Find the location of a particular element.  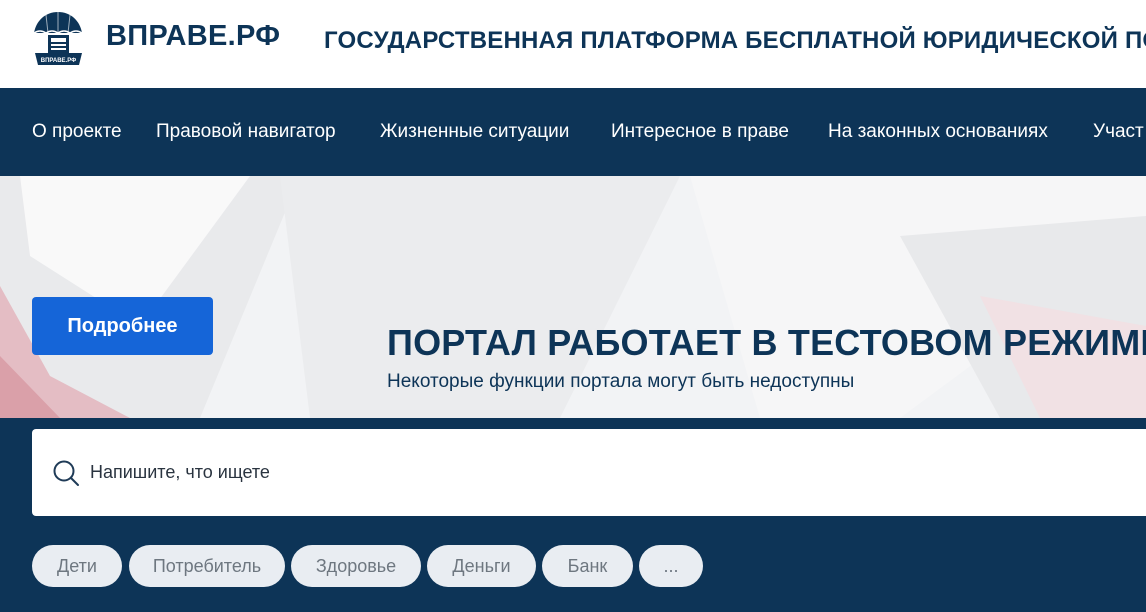

more-button: Подробнее is located at coordinates (122, 326).